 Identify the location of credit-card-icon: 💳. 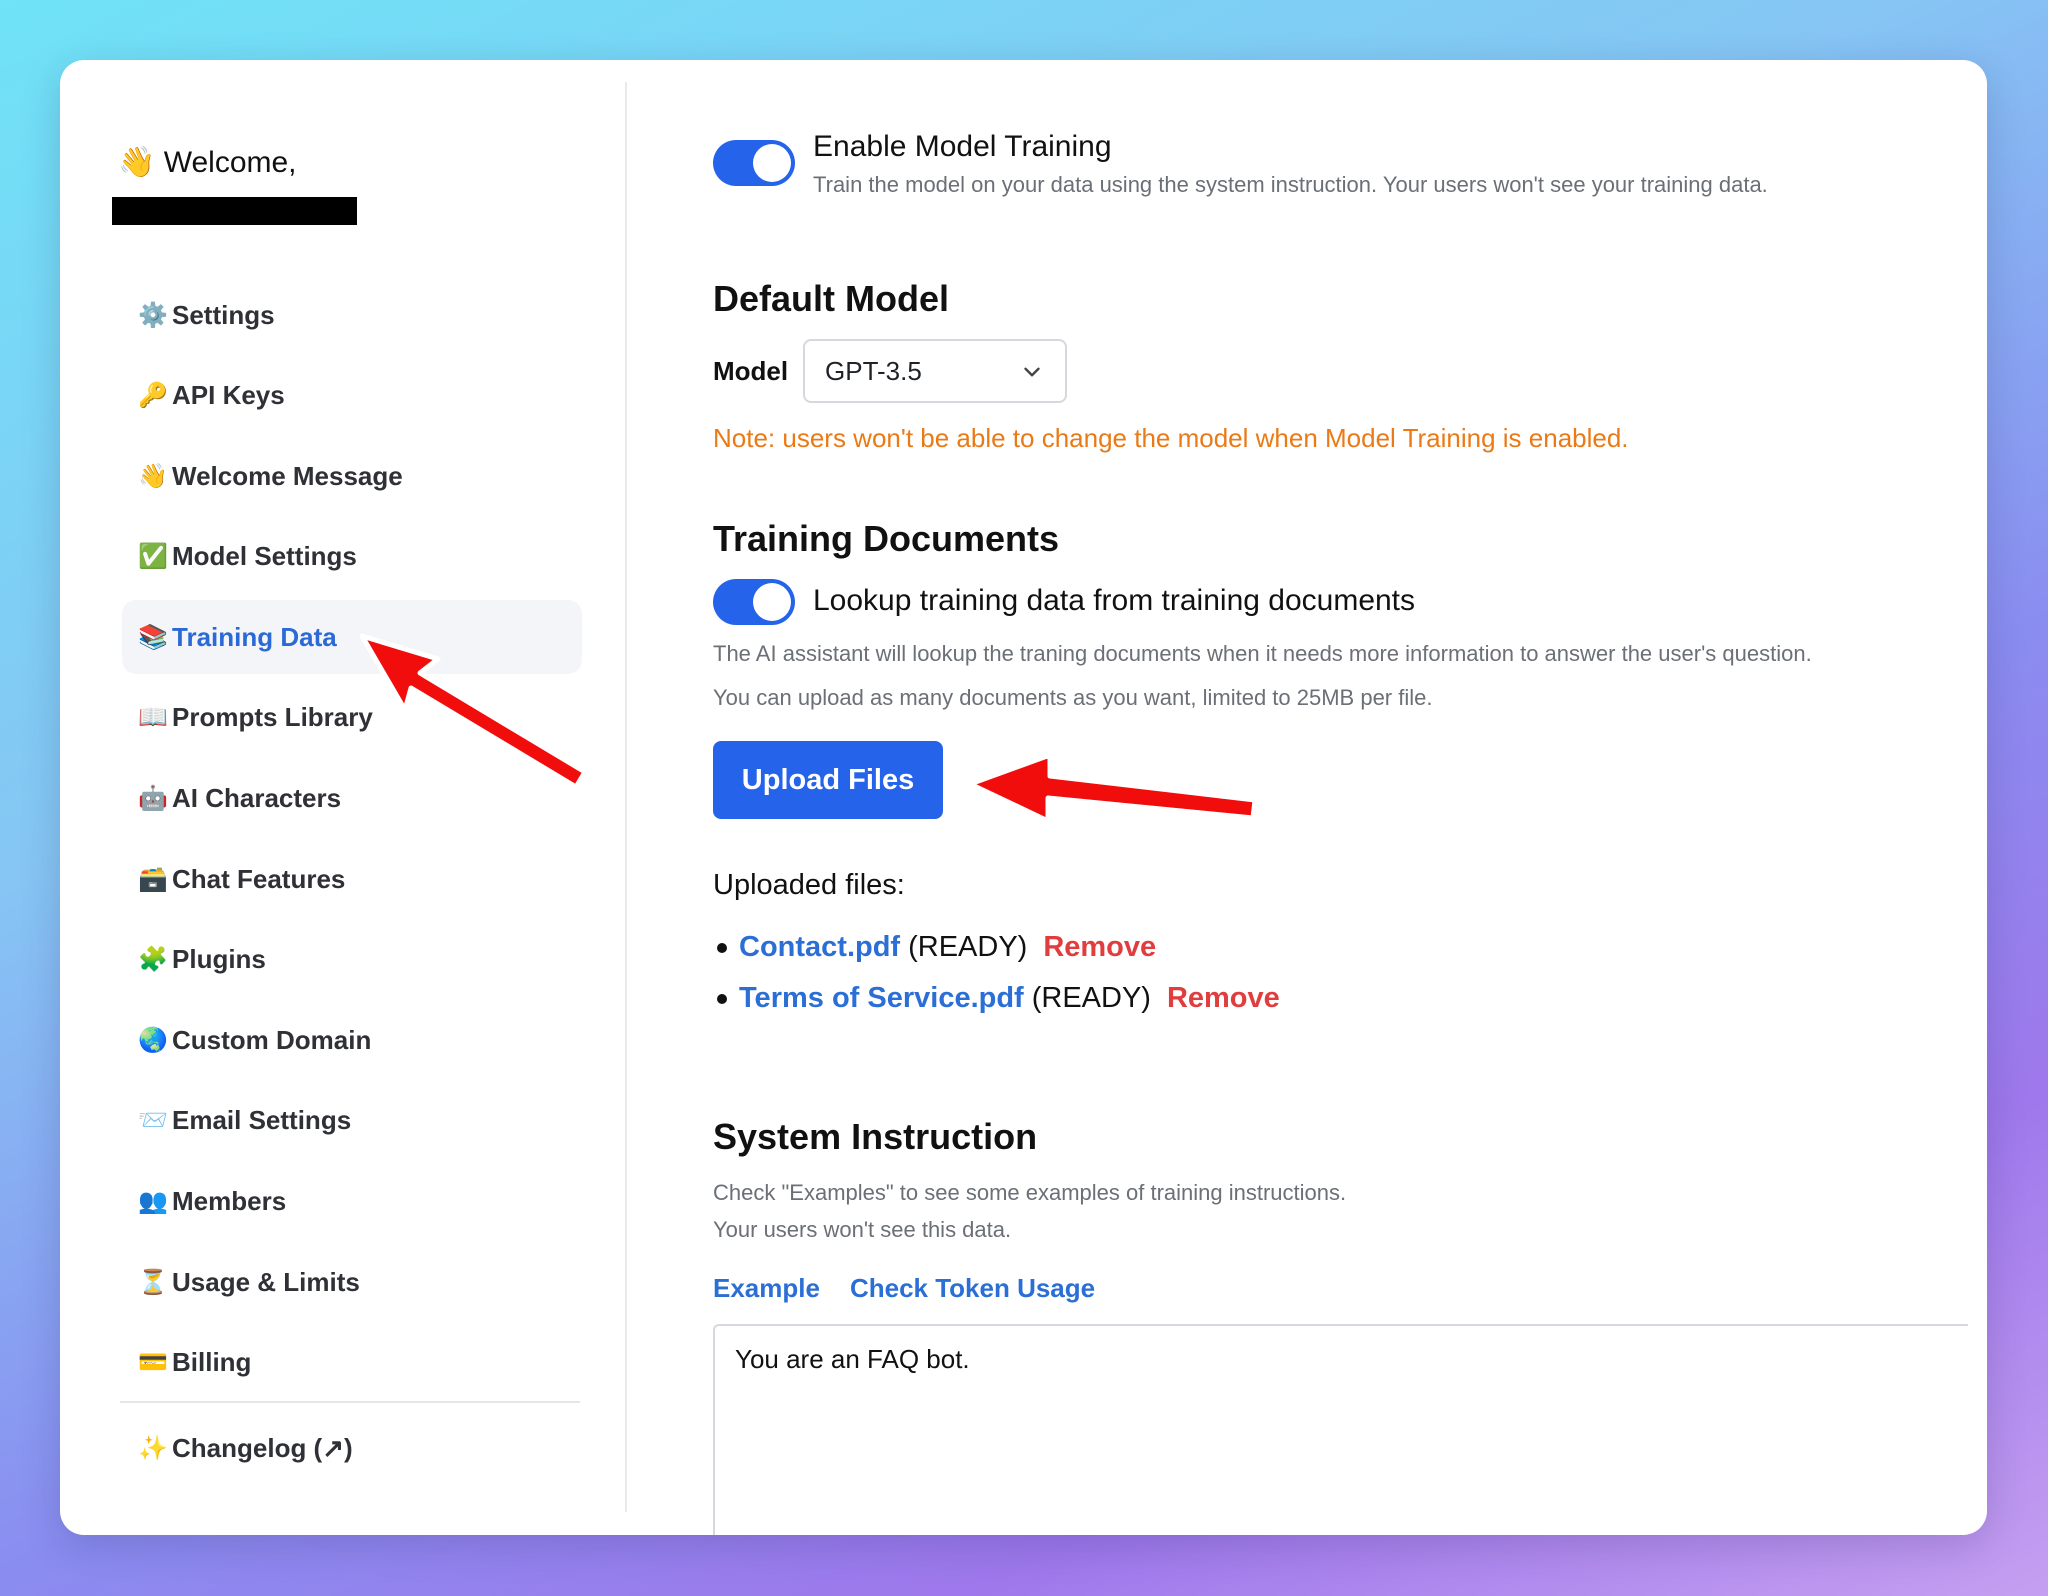
(153, 1363).